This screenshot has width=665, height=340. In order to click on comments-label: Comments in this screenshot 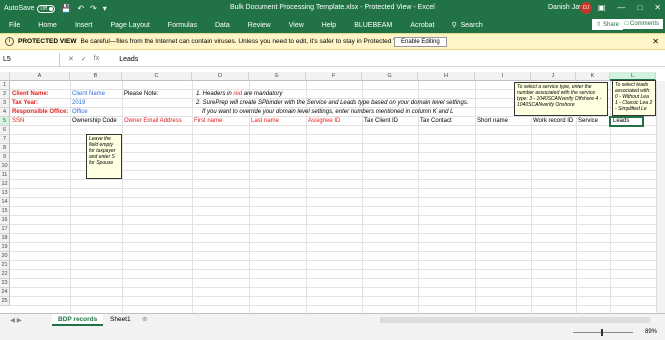, I will do `click(644, 24)`.